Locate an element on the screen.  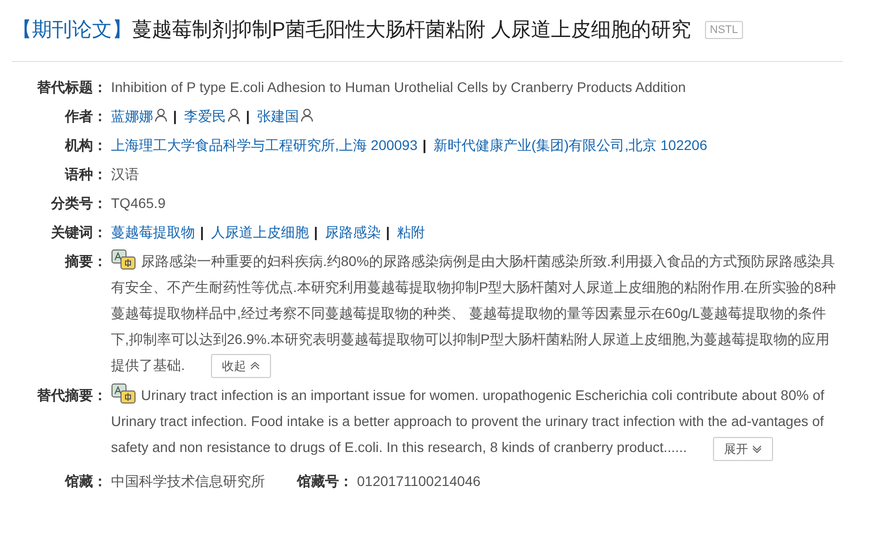
field-label: 馆藏： is located at coordinates (85, 481).